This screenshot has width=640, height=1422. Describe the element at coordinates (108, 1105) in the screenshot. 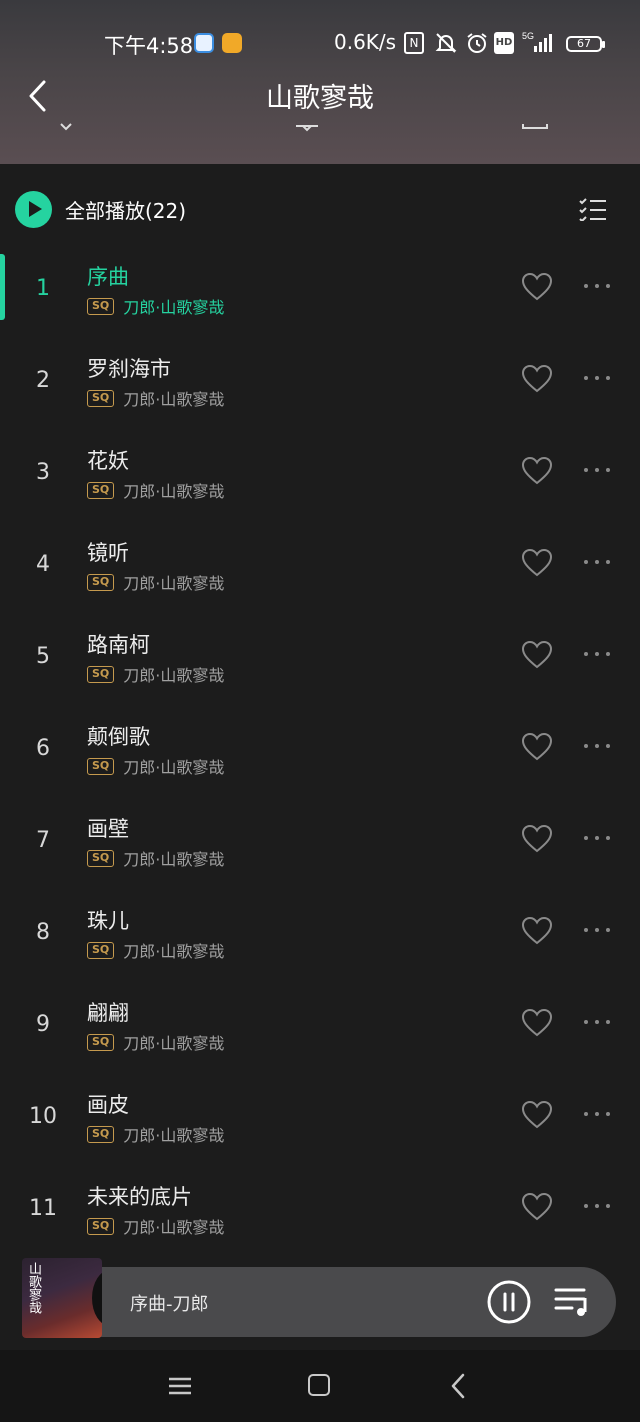

I see `song-title: 画皮` at that location.